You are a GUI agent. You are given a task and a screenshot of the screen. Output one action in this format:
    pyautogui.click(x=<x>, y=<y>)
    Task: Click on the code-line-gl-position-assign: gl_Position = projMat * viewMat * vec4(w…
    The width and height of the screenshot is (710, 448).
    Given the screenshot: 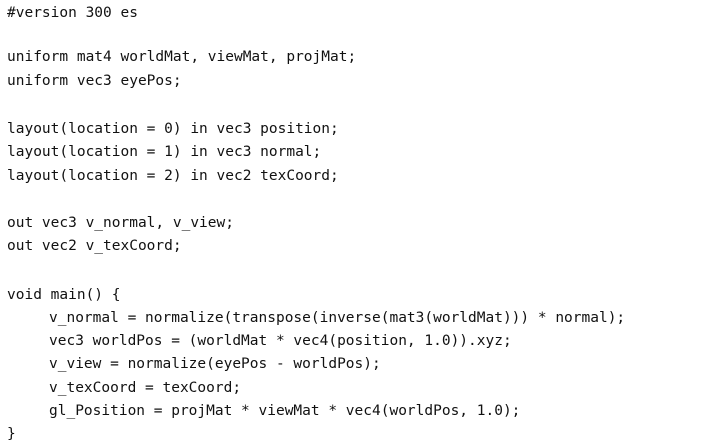 What is the action you would take?
    pyautogui.click(x=285, y=411)
    